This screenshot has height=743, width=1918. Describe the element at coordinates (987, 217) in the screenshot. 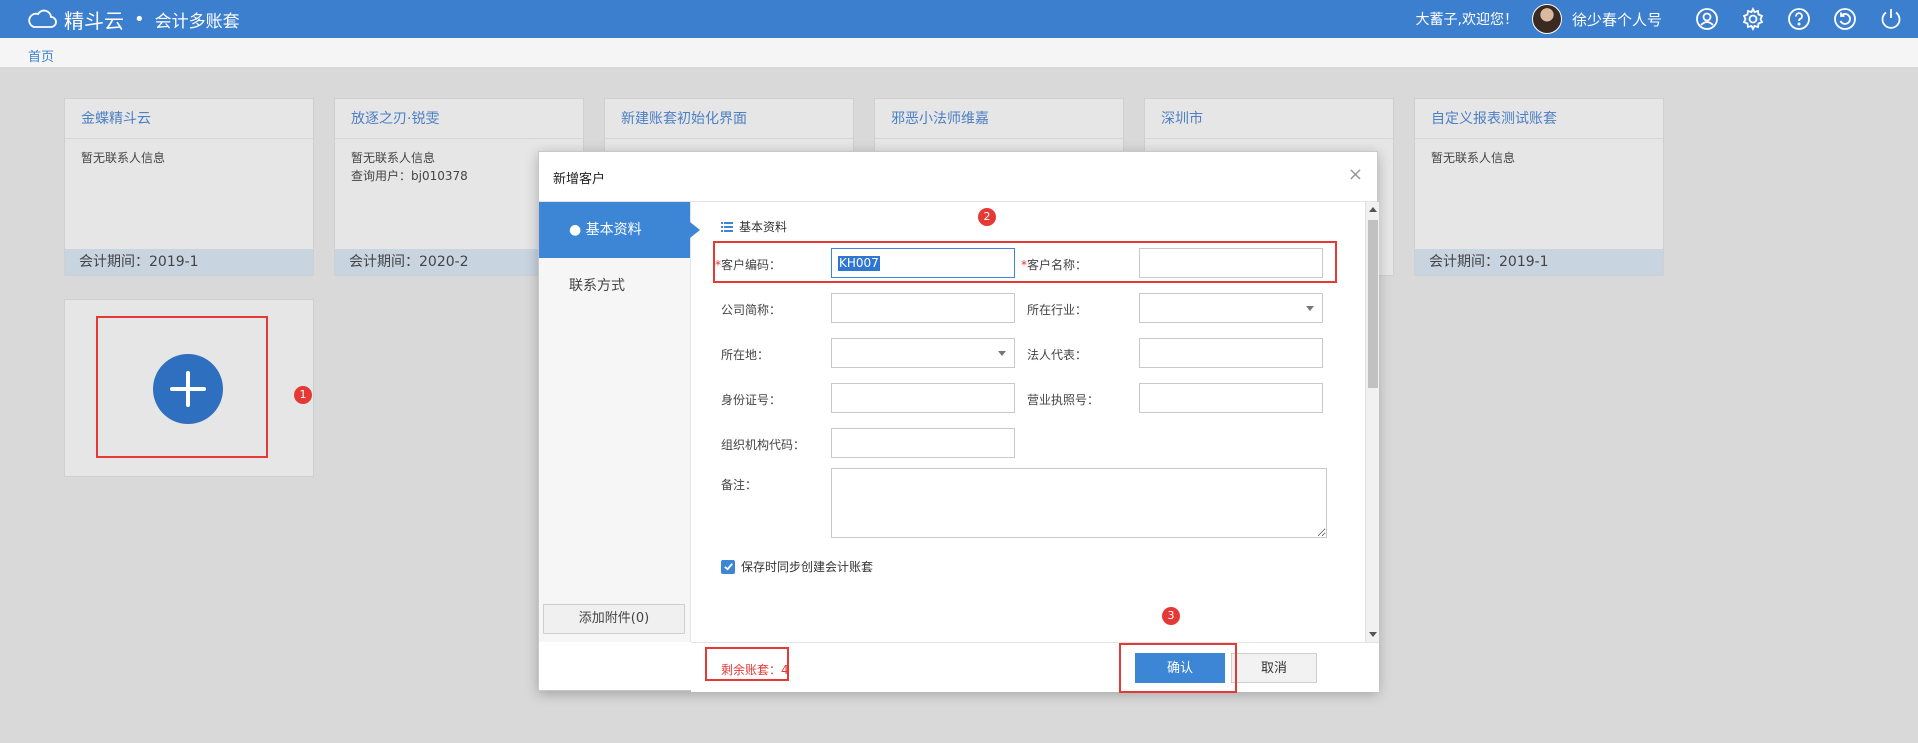

I see `step-badge-2: 2` at that location.